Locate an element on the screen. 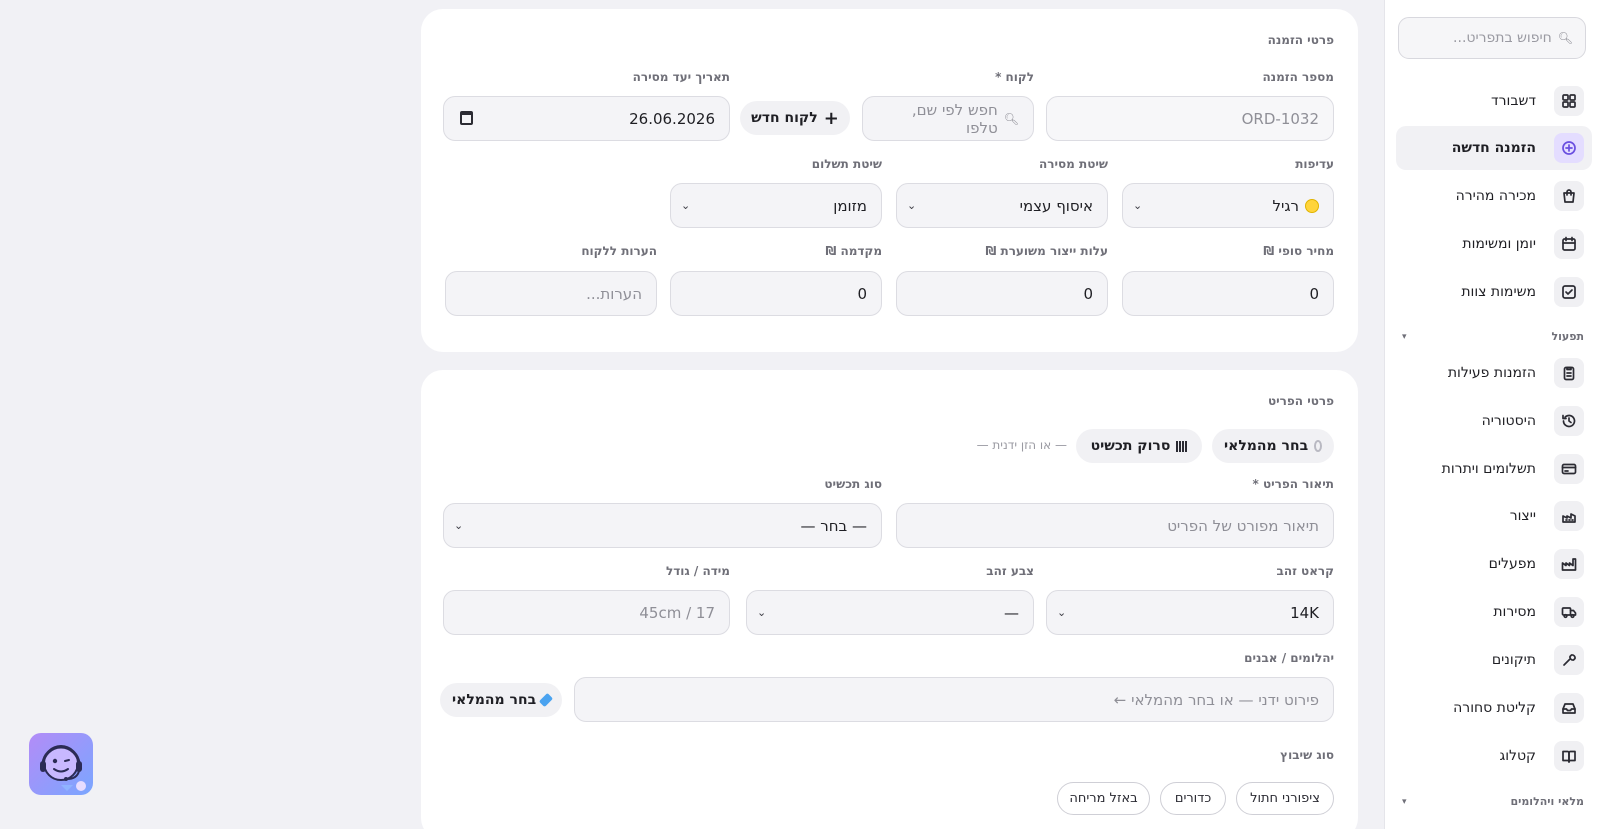 Image resolution: width=1600 pixels, height=829 pixels. setting-option-label: ציפורני חתול is located at coordinates (1285, 798).